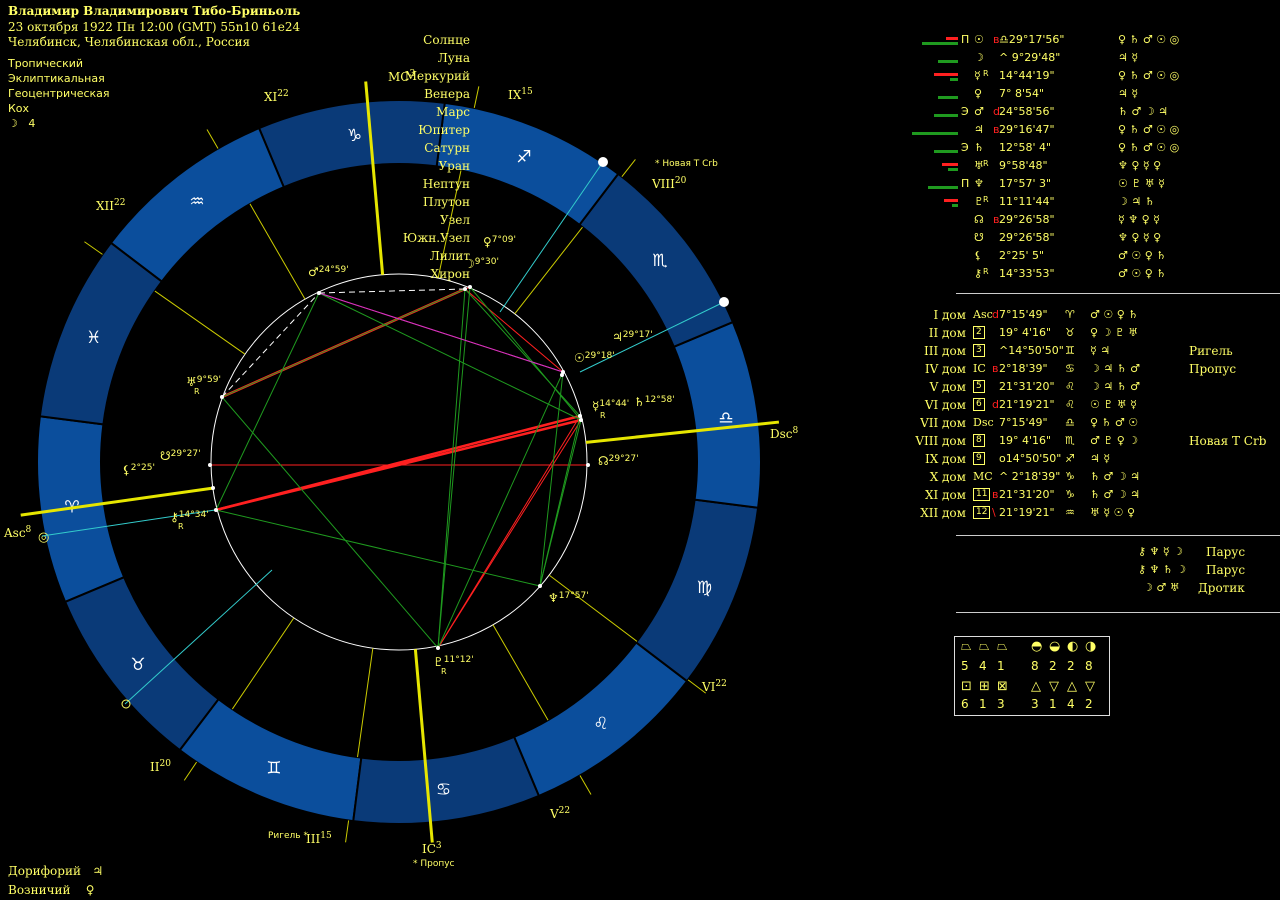  I want to click on house-position: 19° 4'16", so click(1025, 332).